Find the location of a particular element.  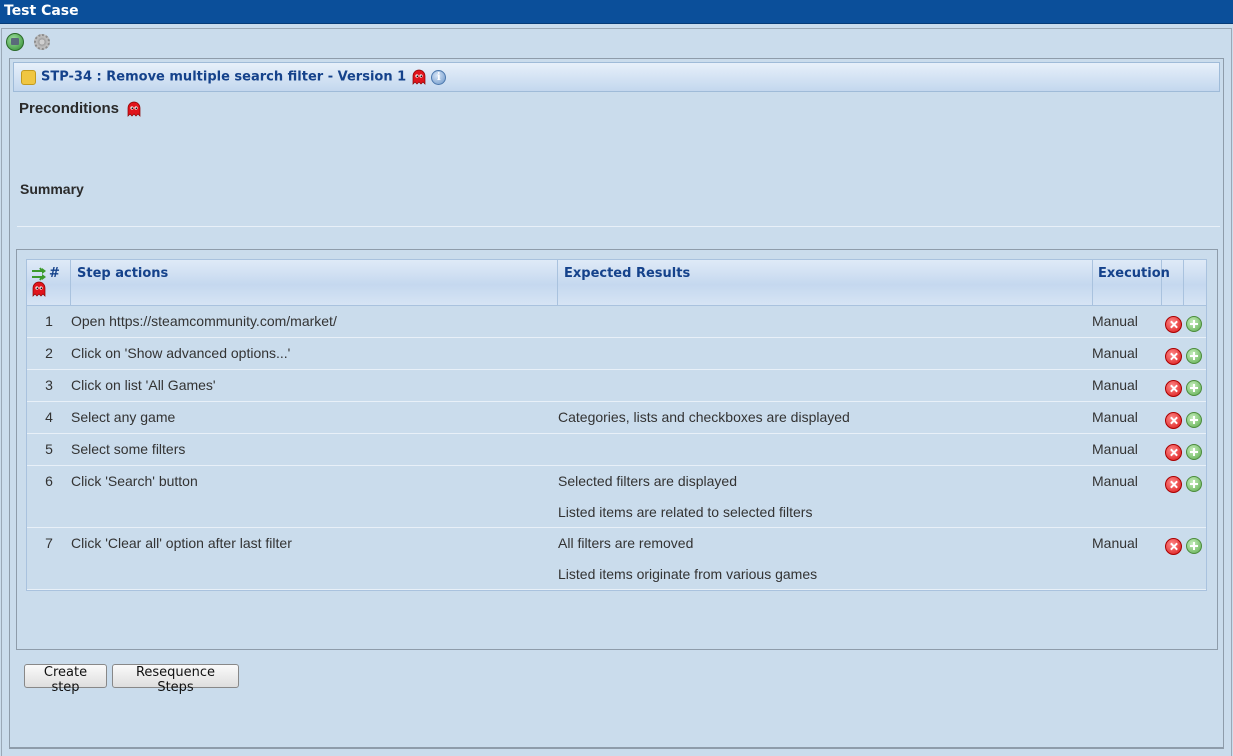

summary-title: Summary is located at coordinates (52, 189).